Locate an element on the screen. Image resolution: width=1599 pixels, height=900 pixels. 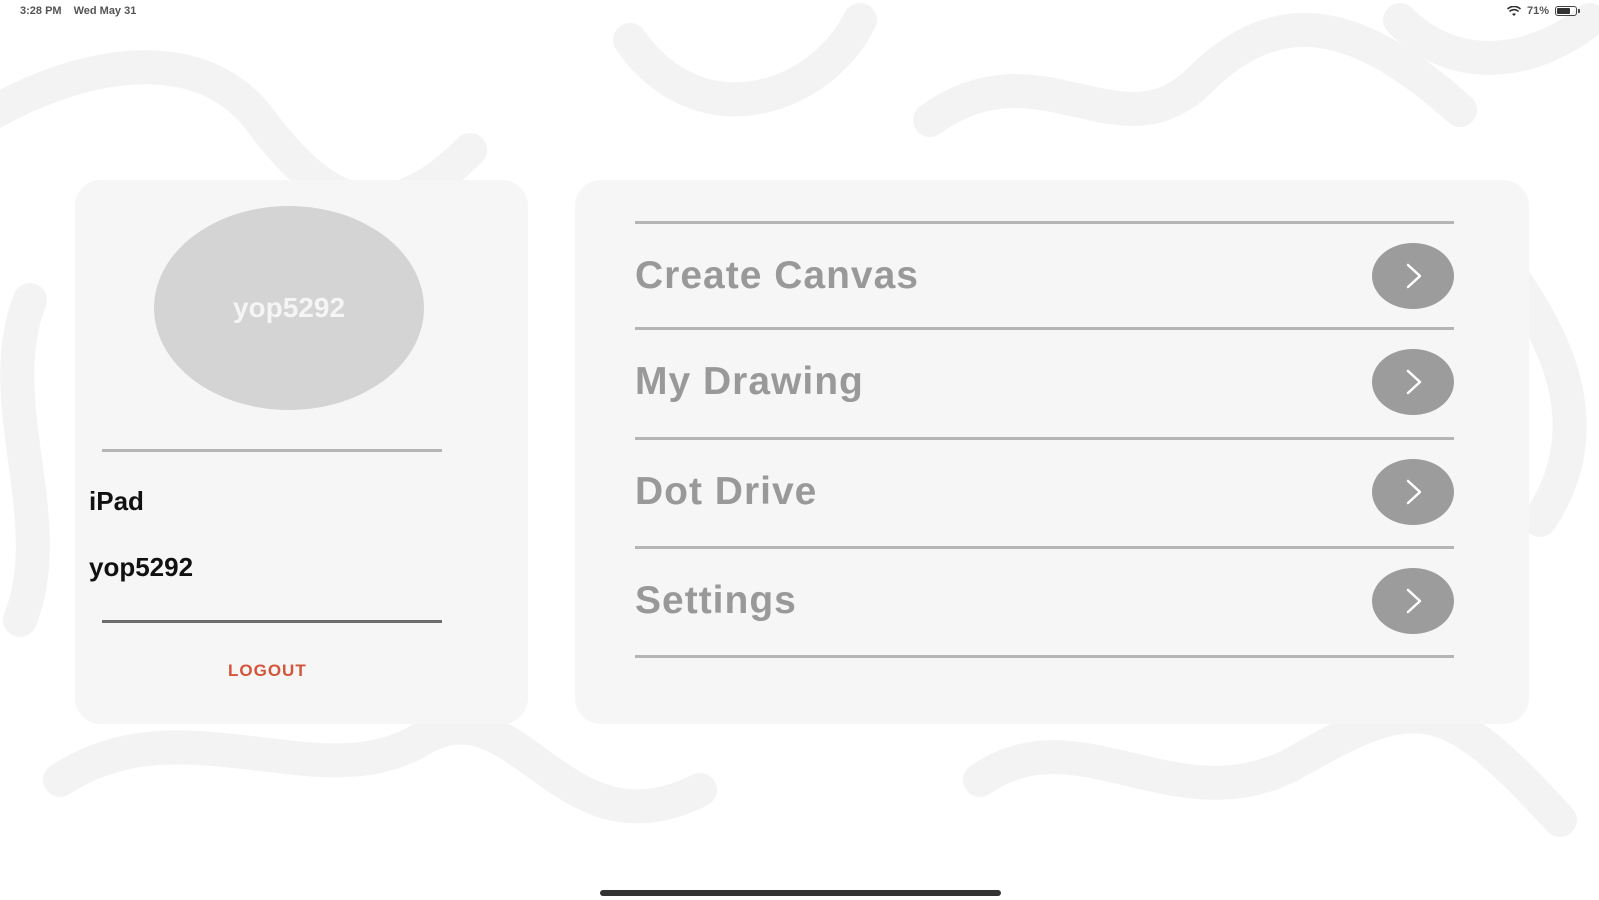
battery-fill is located at coordinates (1563, 11).